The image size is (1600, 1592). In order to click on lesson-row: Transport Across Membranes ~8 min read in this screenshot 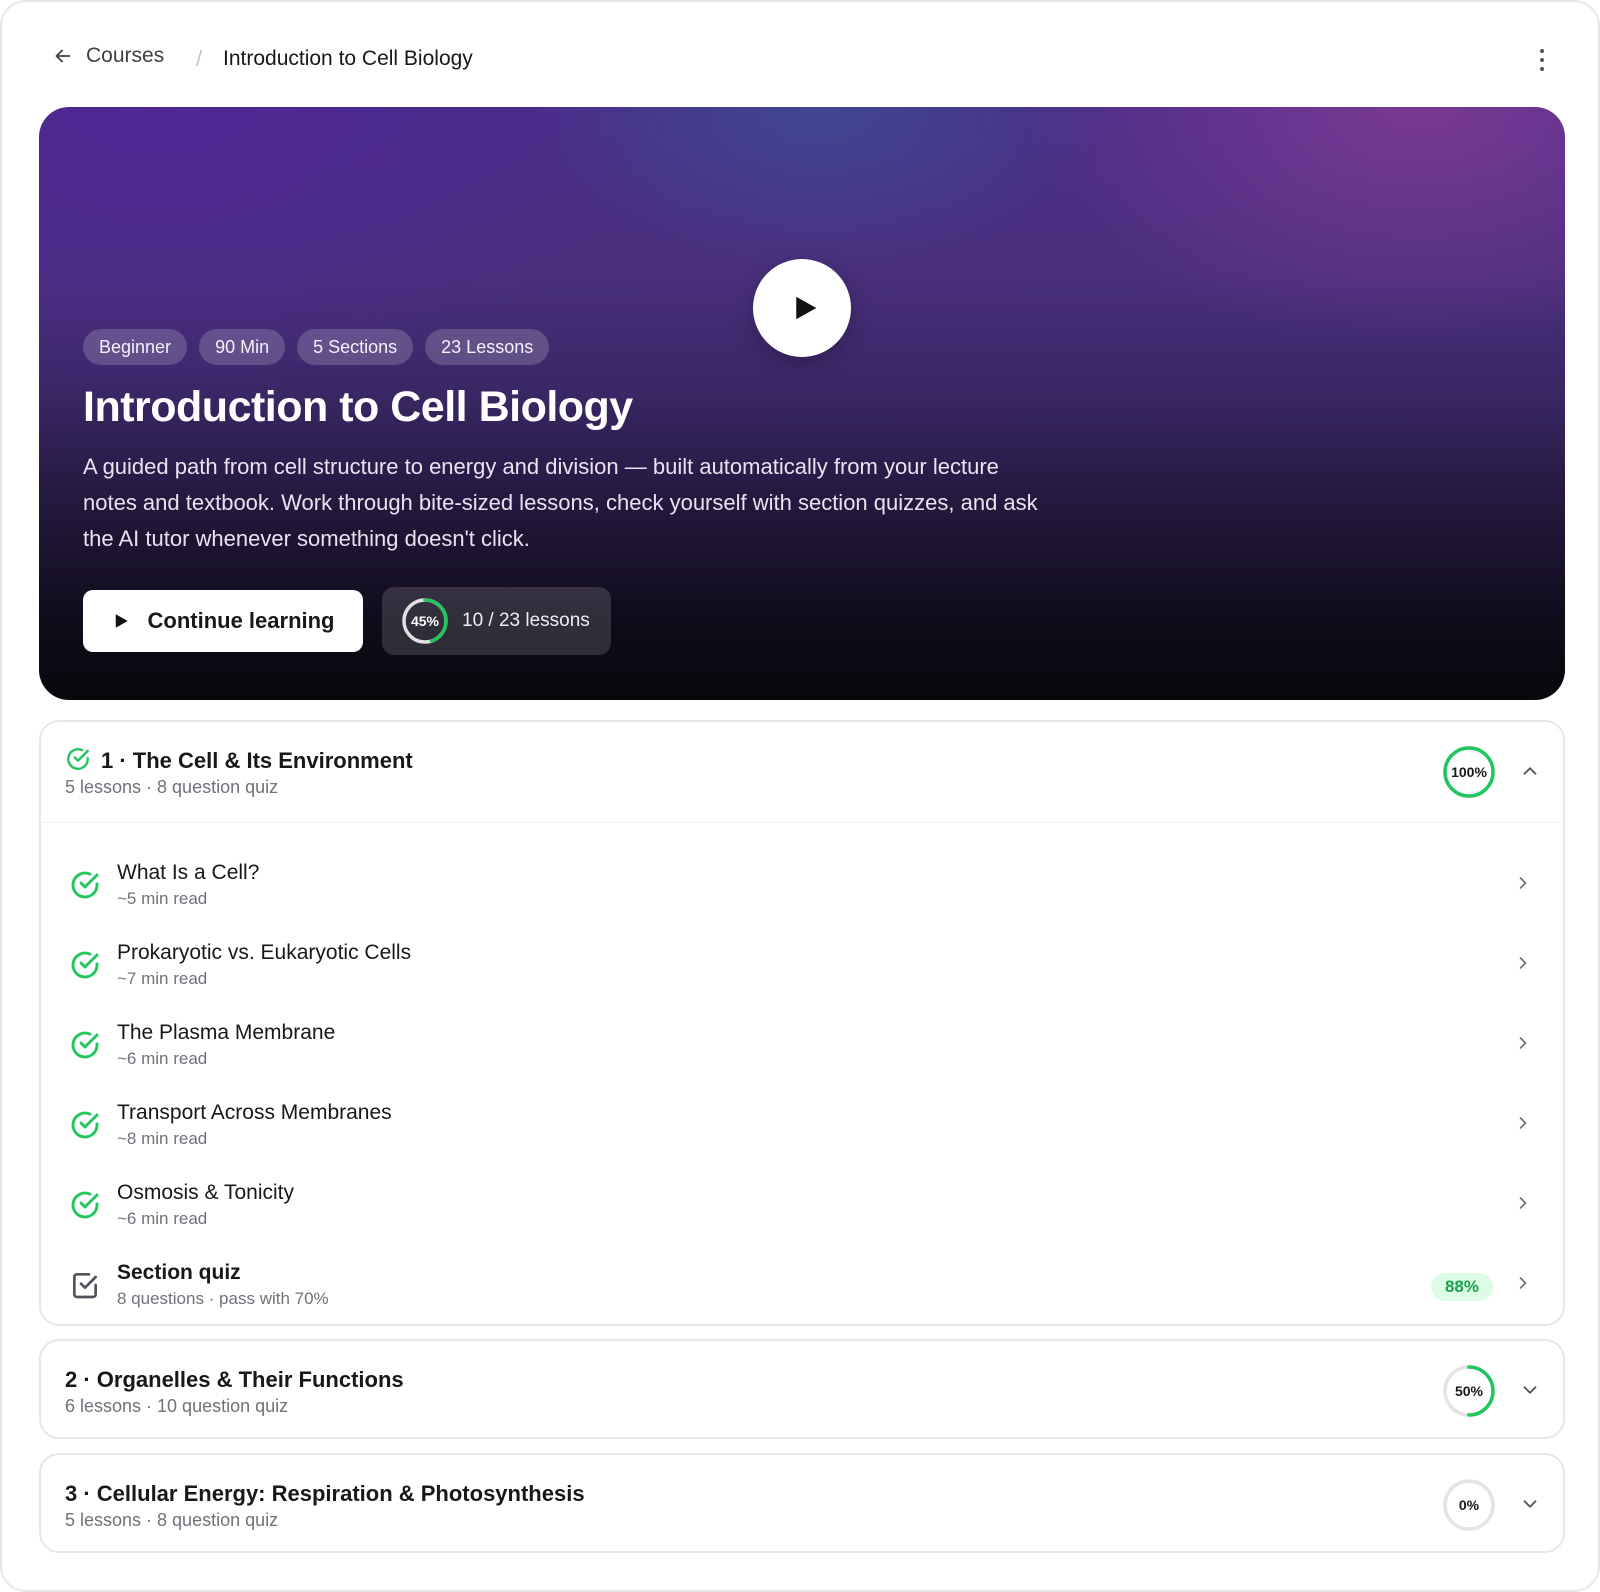, I will do `click(802, 1115)`.